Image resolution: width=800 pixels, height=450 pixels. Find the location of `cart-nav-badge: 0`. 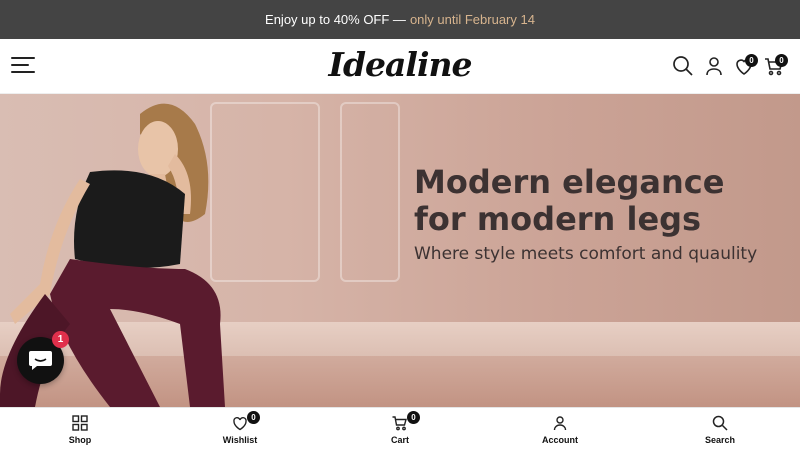

cart-nav-badge: 0 is located at coordinates (413, 417).